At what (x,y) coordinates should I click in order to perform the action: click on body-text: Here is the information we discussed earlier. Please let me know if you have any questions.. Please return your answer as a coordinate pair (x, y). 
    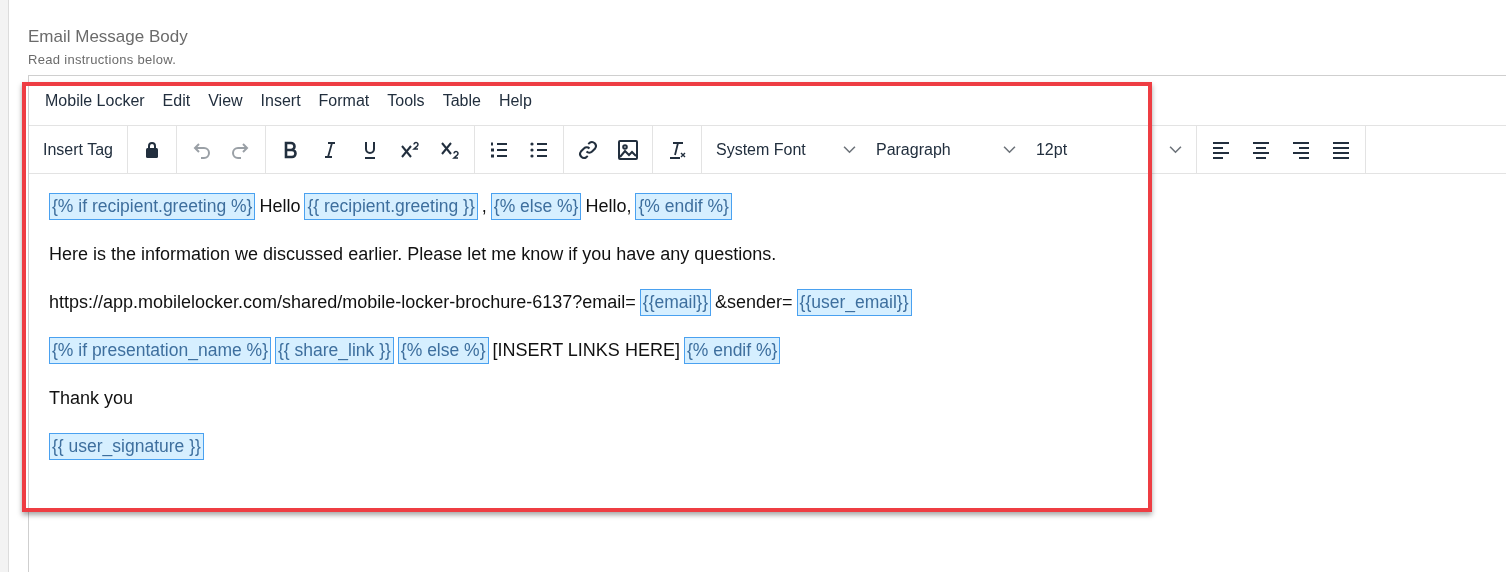
    Looking at the image, I should click on (413, 254).